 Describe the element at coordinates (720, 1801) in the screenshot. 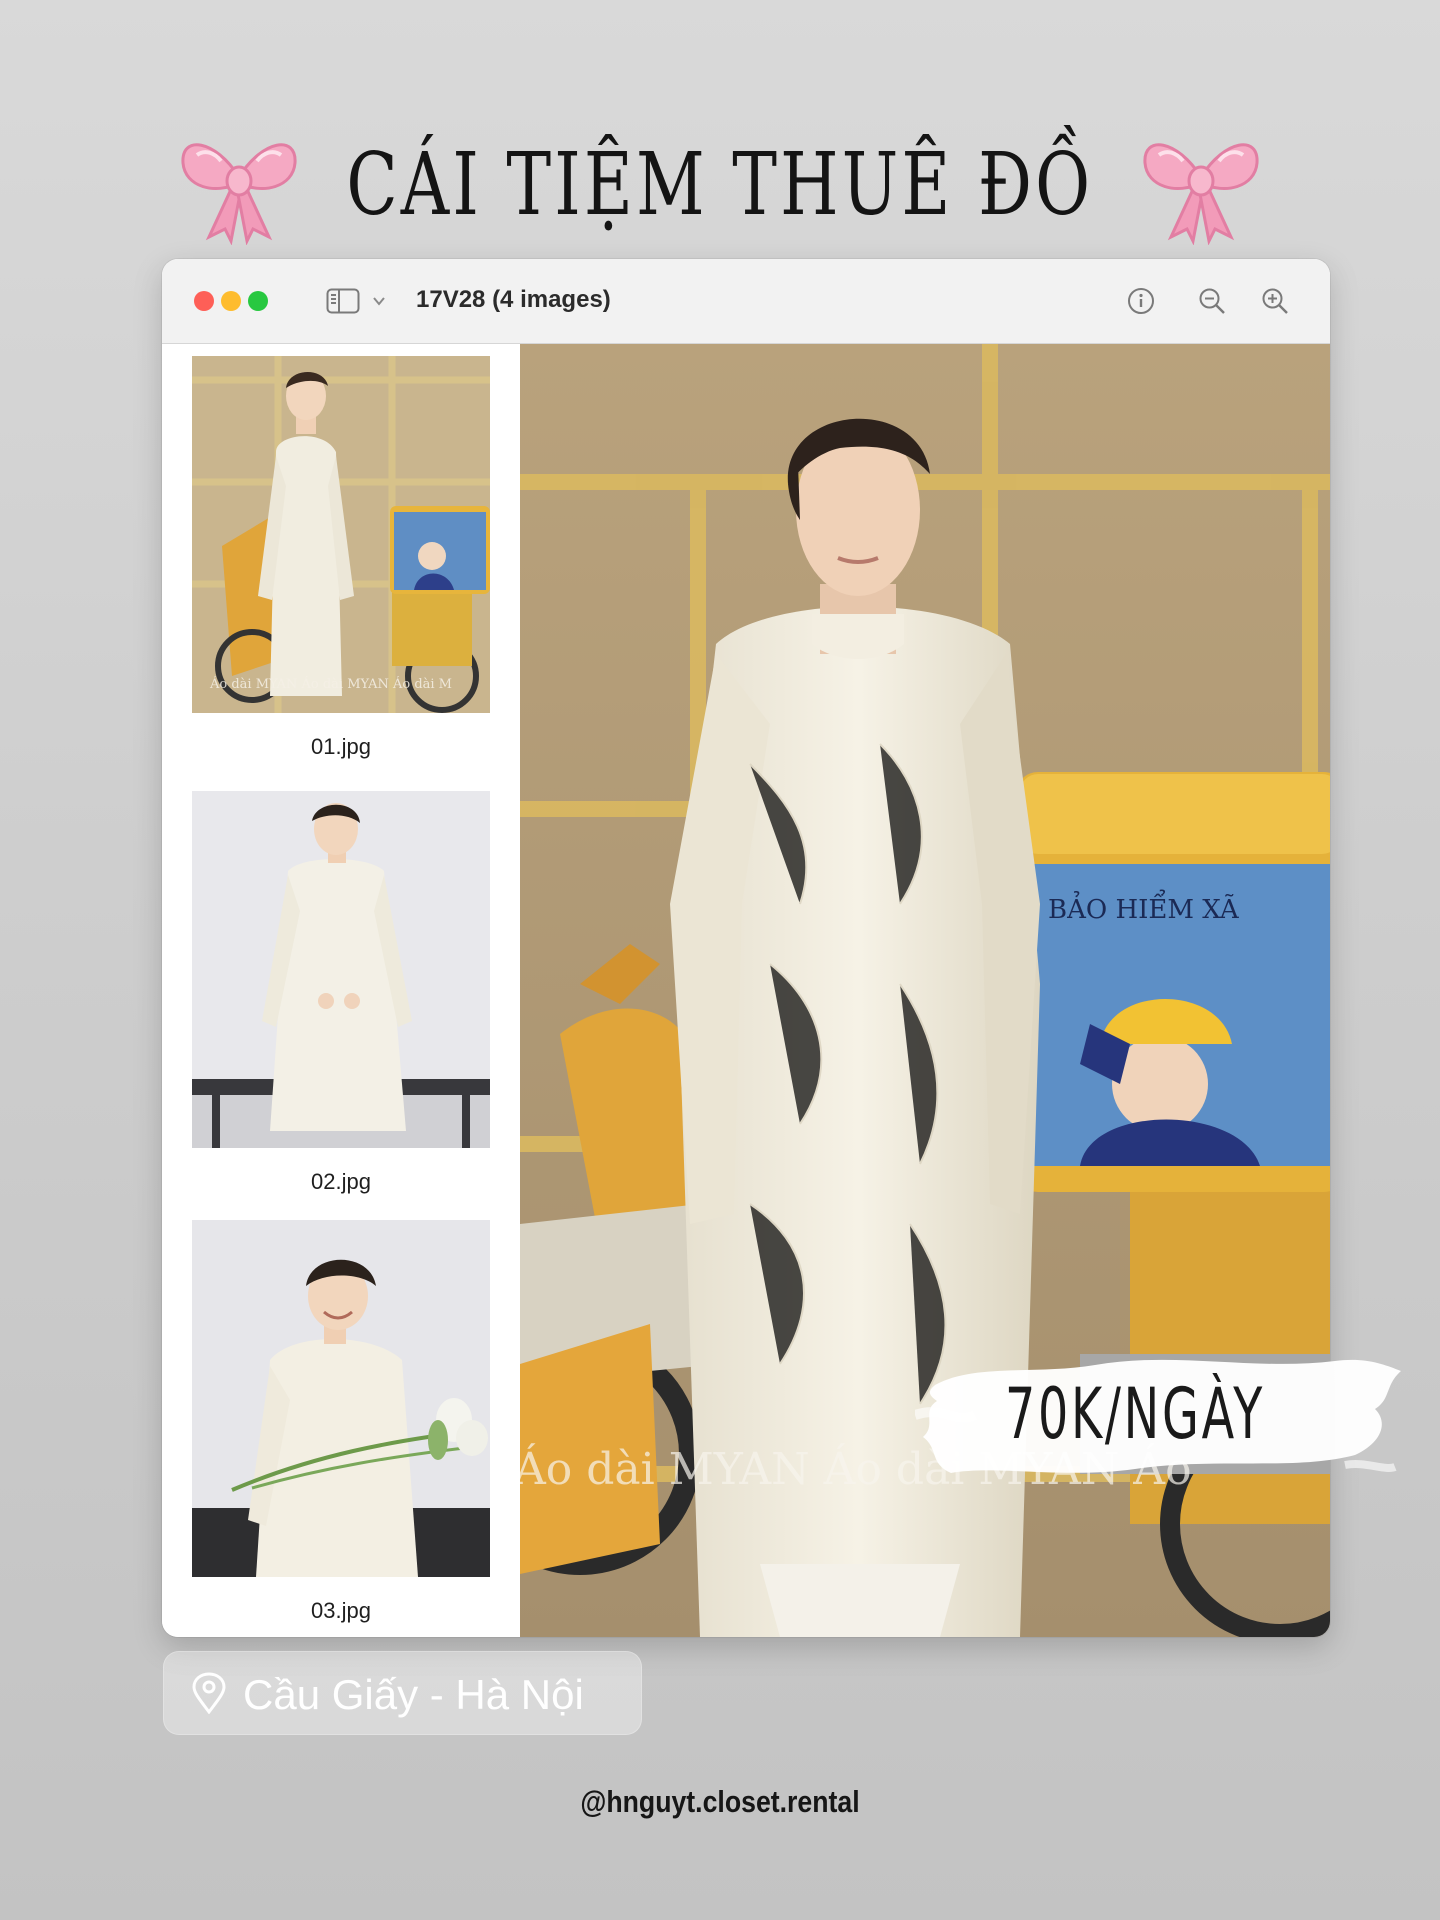

I see `social-handle: @hnguyt.closet.rental` at that location.